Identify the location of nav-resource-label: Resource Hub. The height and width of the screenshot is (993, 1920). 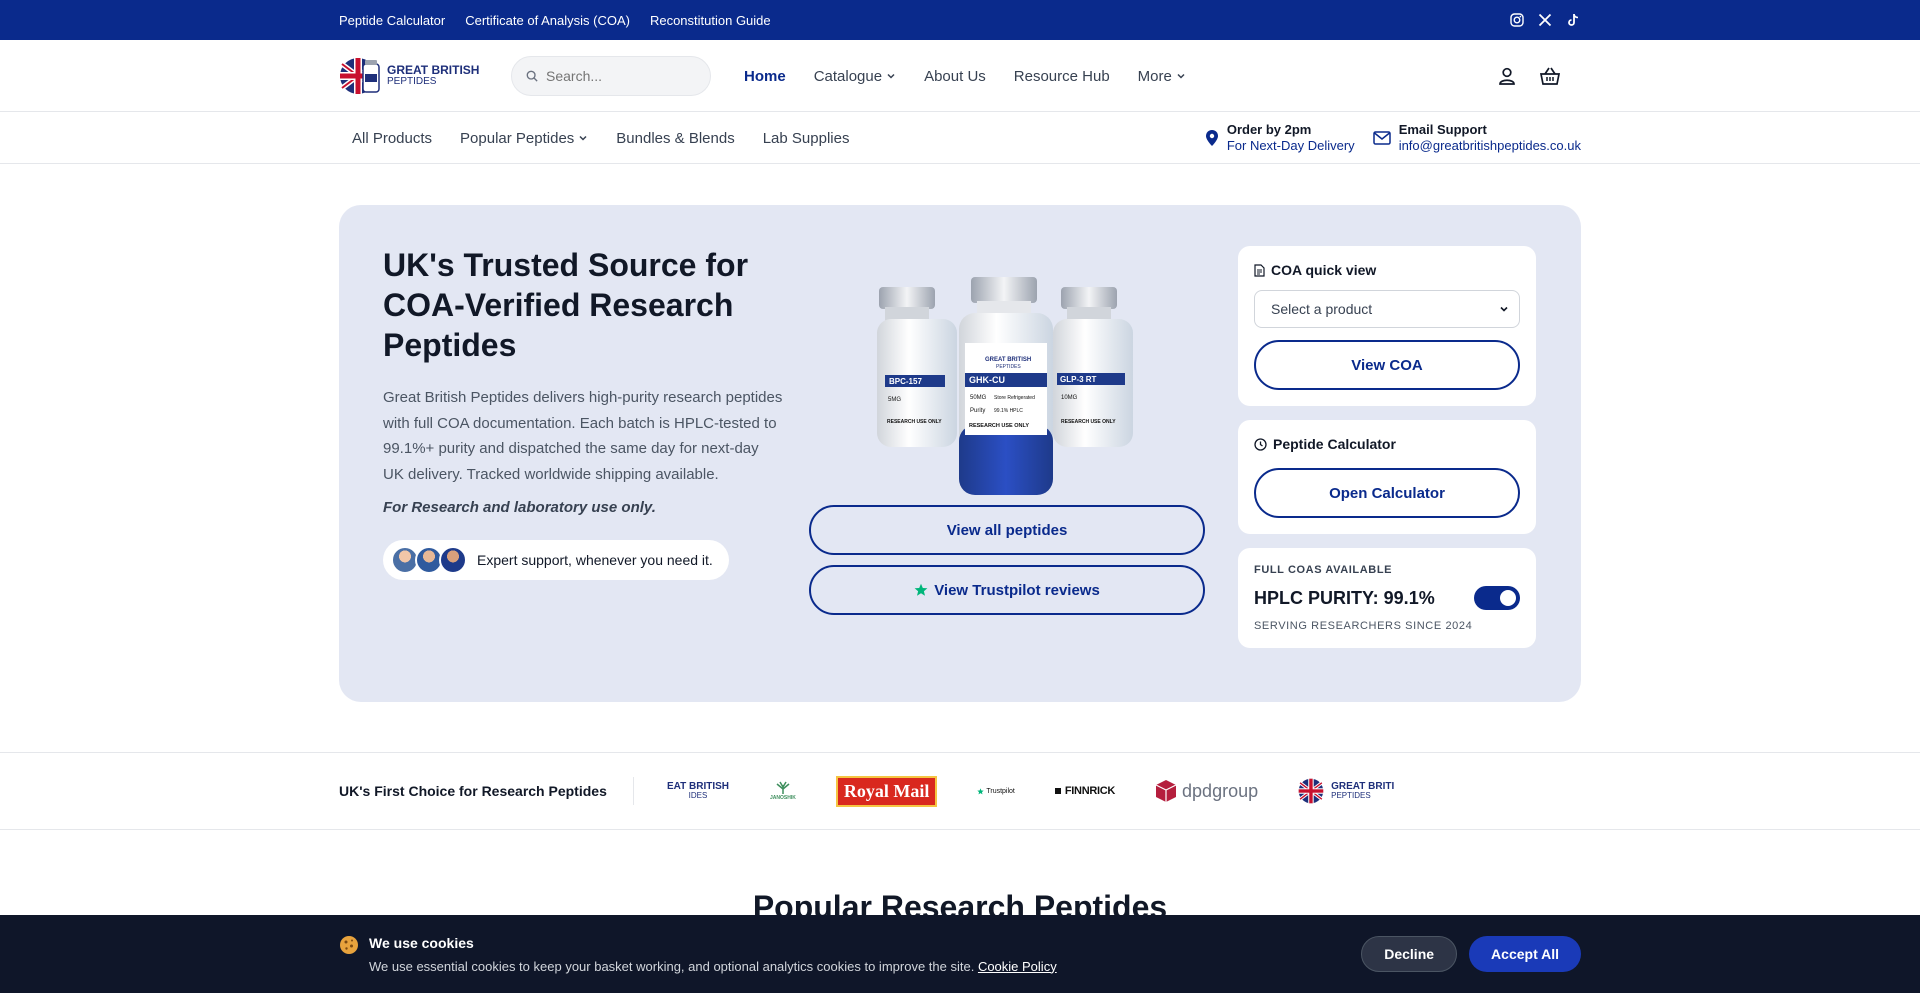
(1061, 76).